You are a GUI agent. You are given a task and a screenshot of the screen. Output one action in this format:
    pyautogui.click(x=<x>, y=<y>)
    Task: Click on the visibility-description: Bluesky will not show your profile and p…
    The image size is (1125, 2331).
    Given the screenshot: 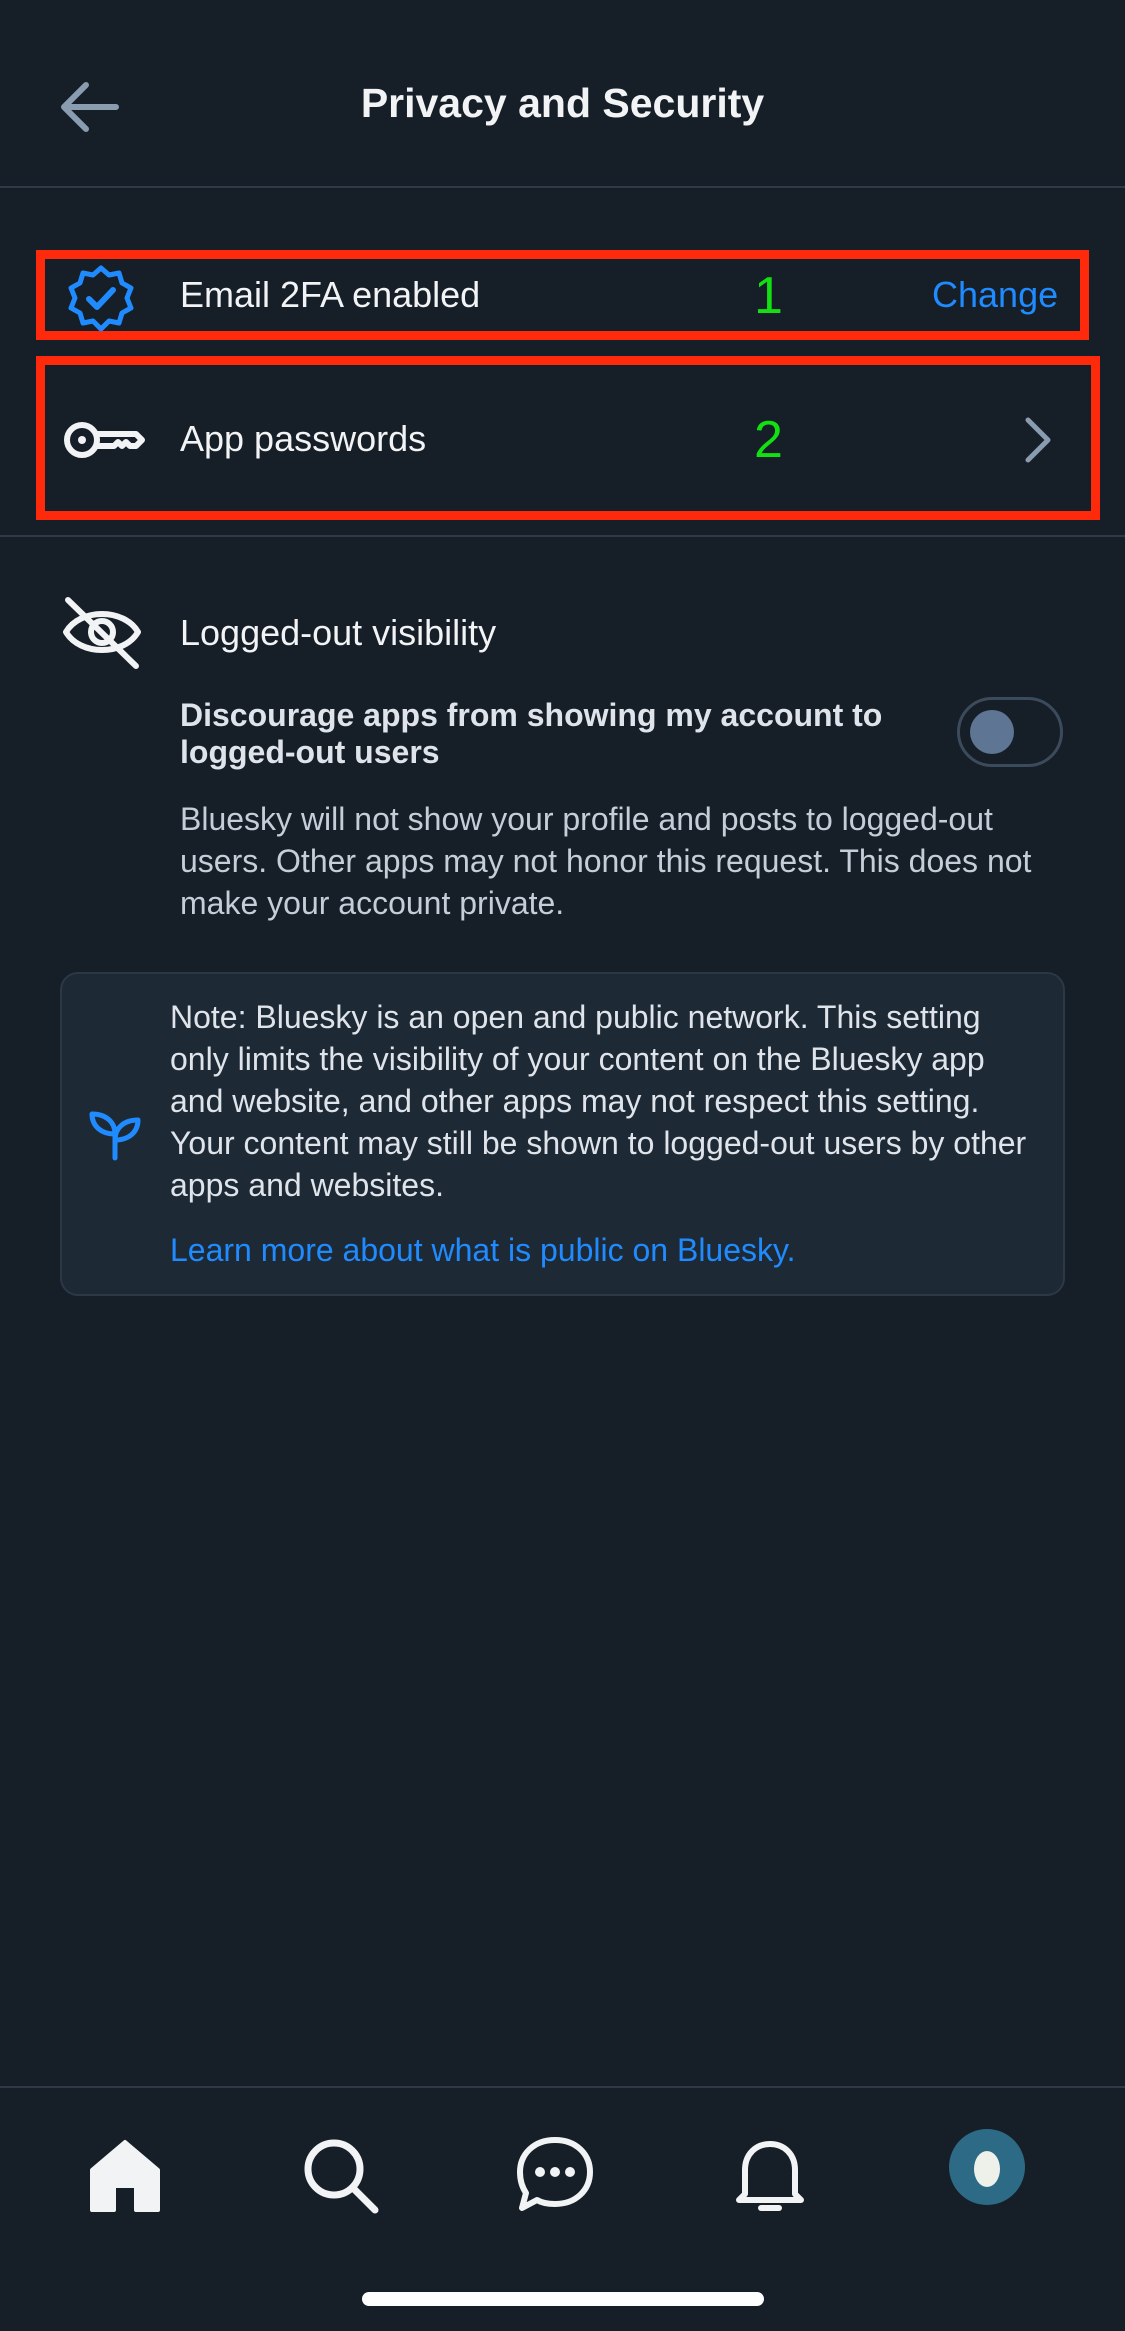 What is the action you would take?
    pyautogui.click(x=606, y=861)
    